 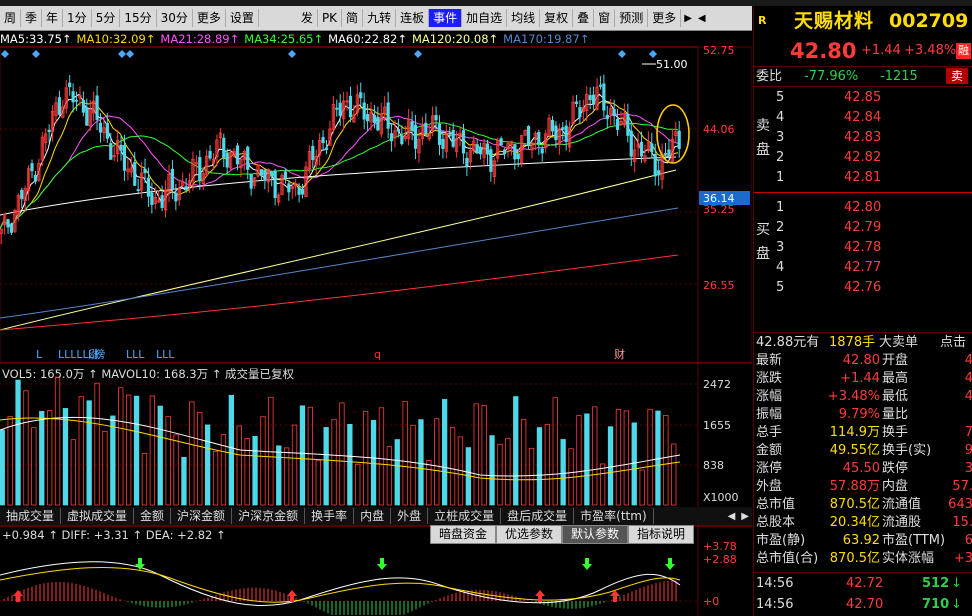 I want to click on stock-title-row: R 天赐材料 002709, so click(x=863, y=21).